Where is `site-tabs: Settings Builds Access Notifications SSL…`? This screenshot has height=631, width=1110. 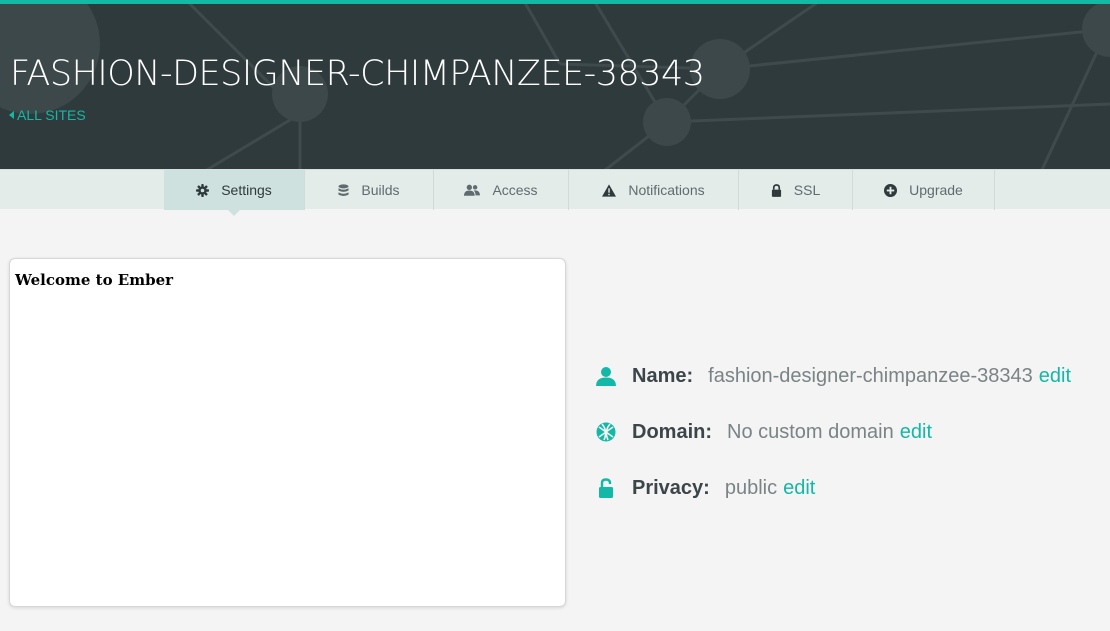 site-tabs: Settings Builds Access Notifications SSL… is located at coordinates (555, 192).